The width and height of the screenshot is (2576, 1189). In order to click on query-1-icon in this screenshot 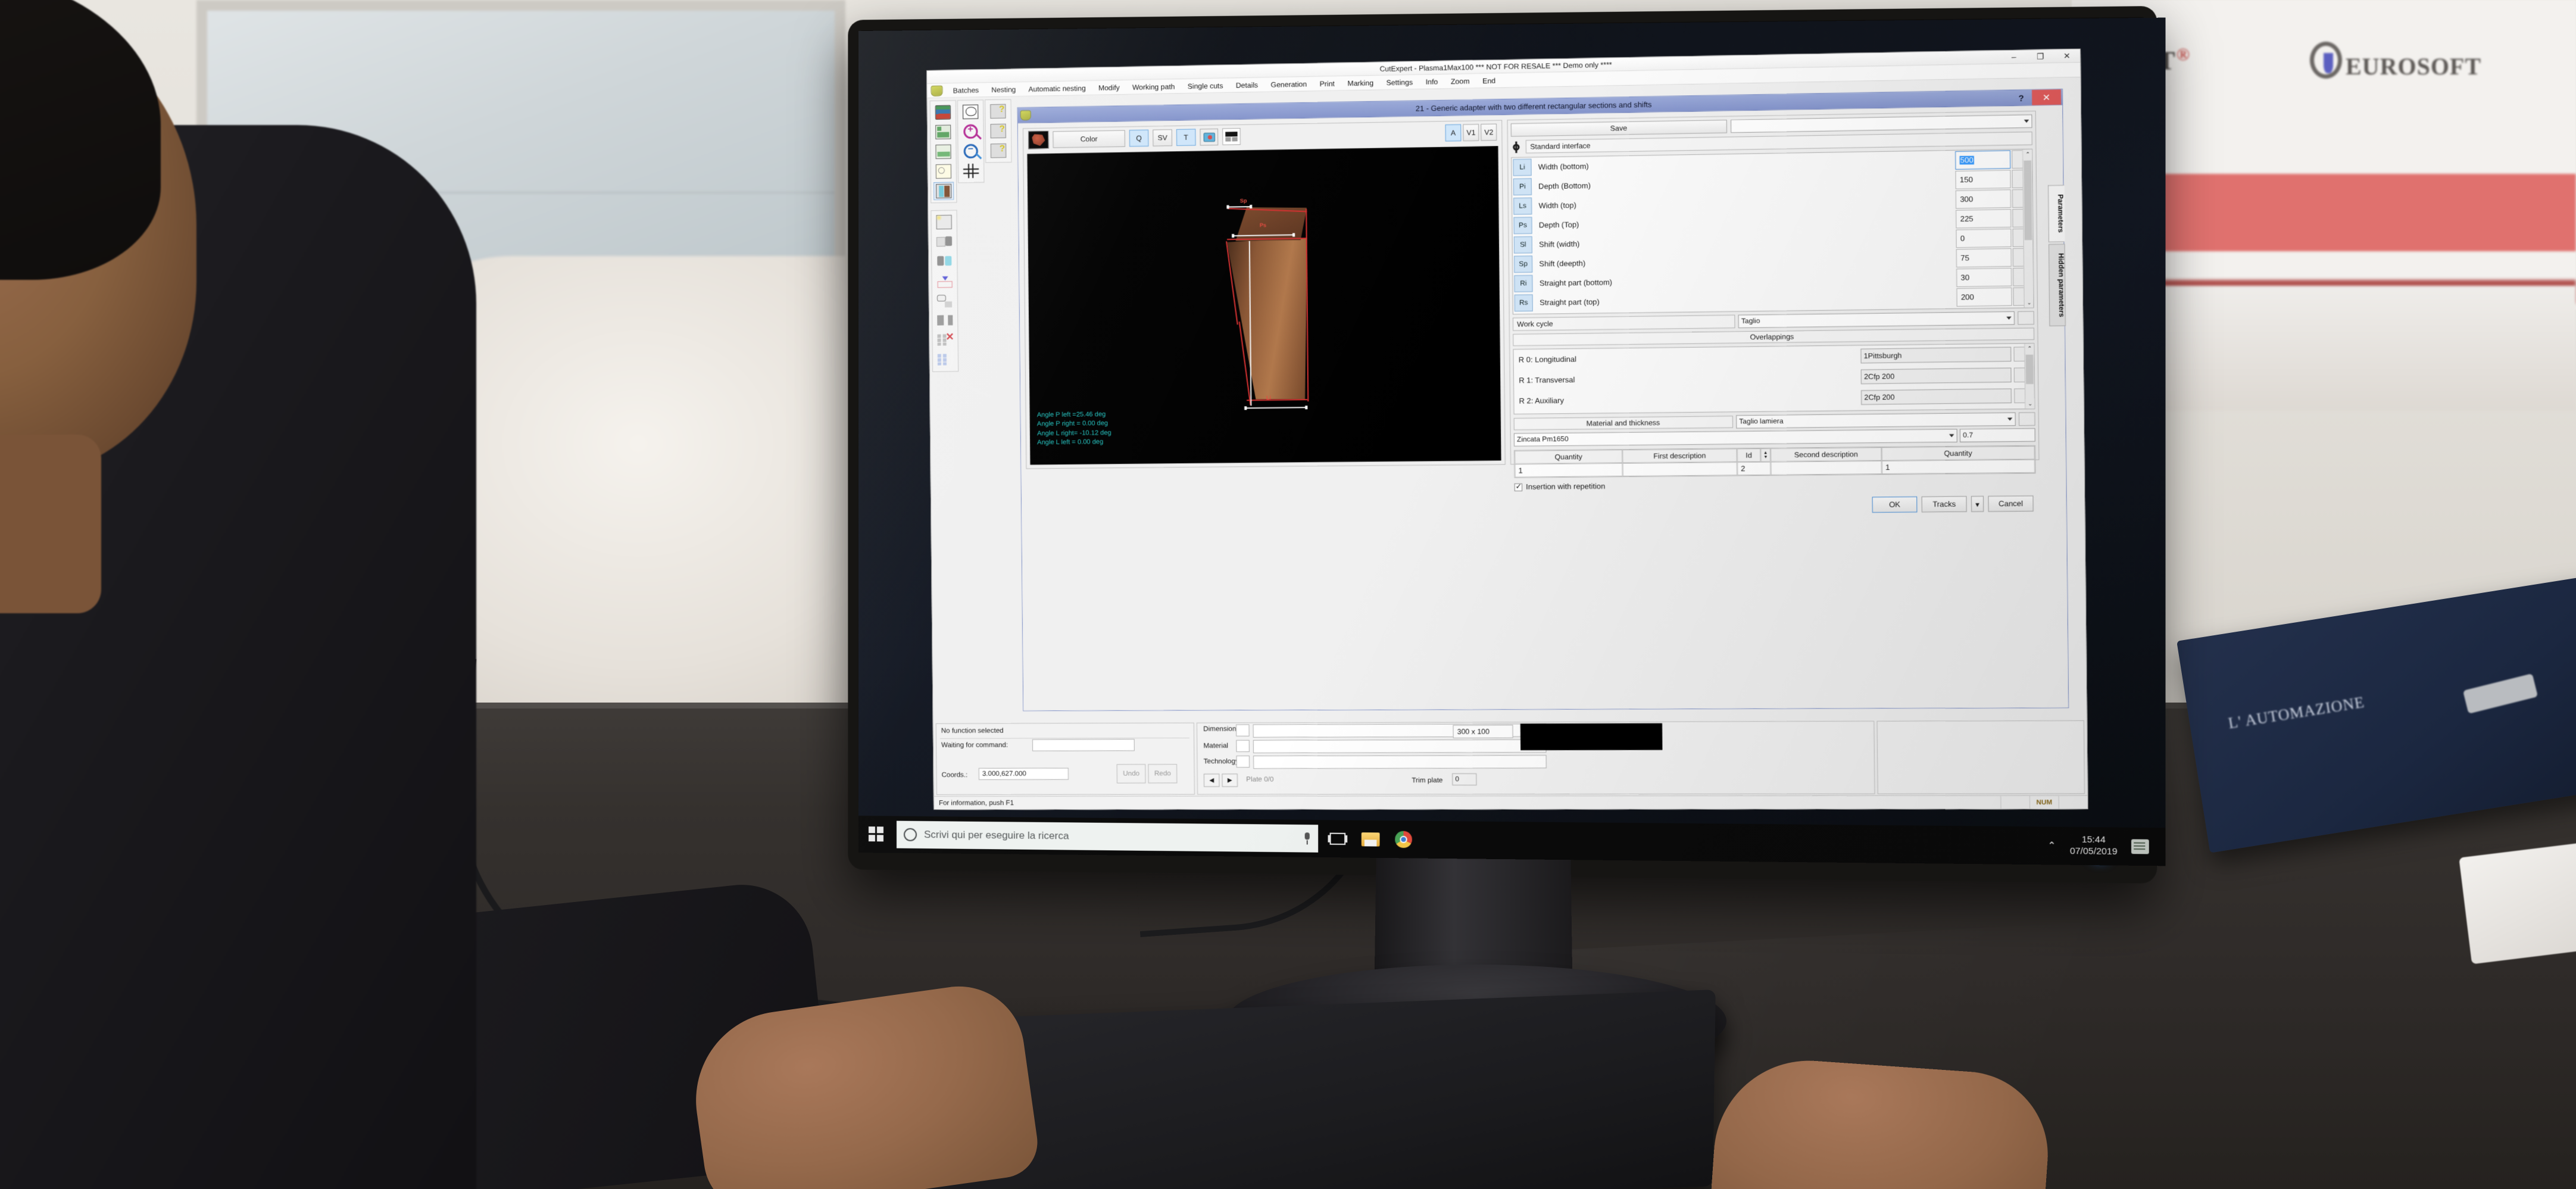, I will do `click(998, 112)`.